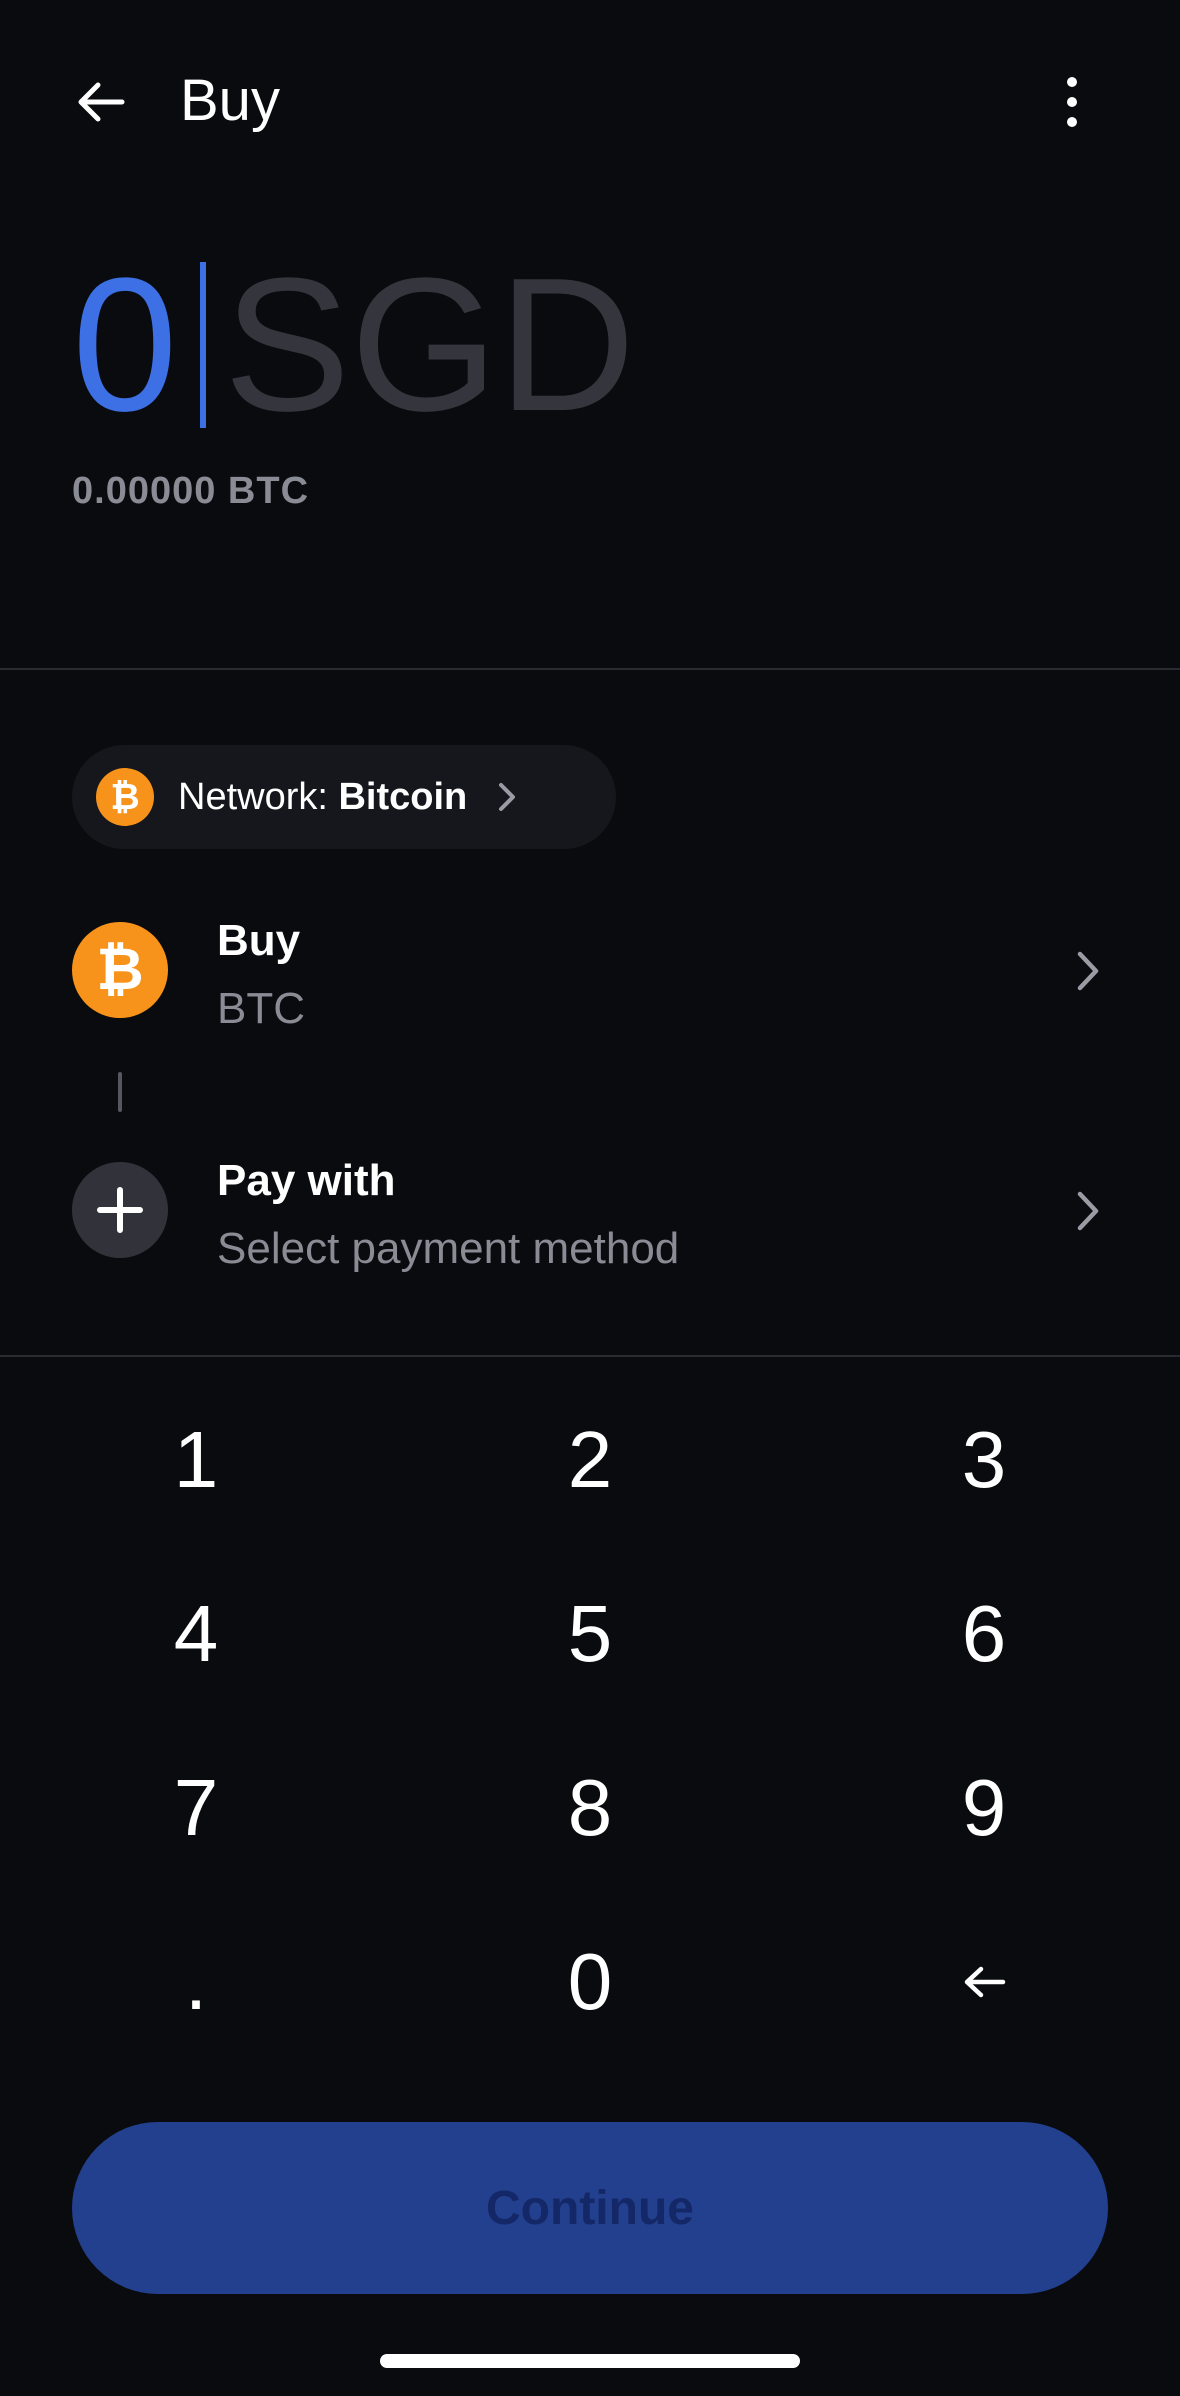  What do you see at coordinates (590, 1460) in the screenshot?
I see `key-2: 2` at bounding box center [590, 1460].